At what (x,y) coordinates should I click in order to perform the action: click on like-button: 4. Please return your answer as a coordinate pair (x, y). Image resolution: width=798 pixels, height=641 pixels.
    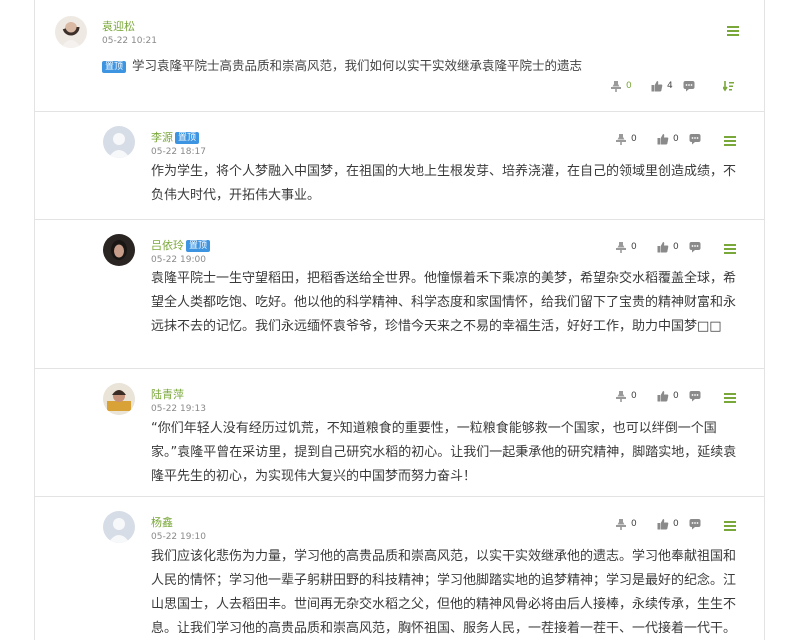
    Looking at the image, I should click on (662, 86).